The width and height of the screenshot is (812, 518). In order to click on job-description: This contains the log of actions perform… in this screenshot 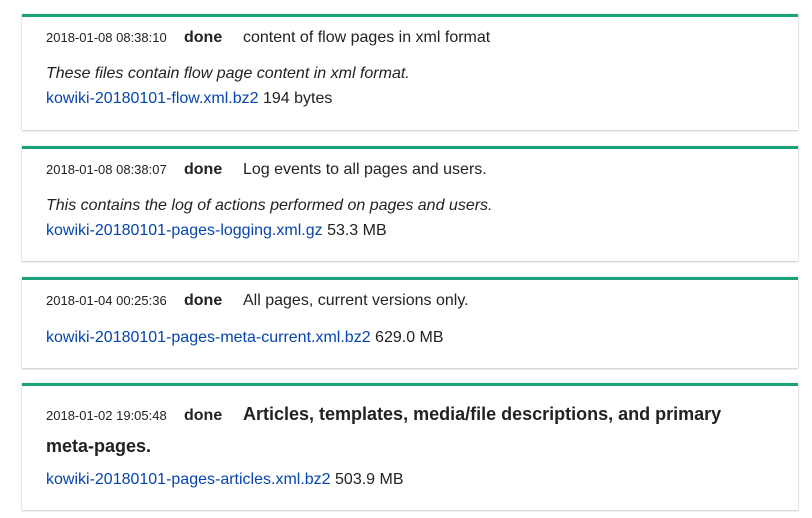, I will do `click(269, 205)`.